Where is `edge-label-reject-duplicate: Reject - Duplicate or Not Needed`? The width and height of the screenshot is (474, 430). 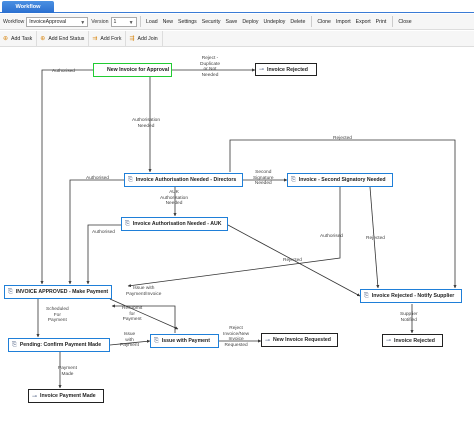 edge-label-reject-duplicate: Reject - Duplicate or Not Needed is located at coordinates (210, 67).